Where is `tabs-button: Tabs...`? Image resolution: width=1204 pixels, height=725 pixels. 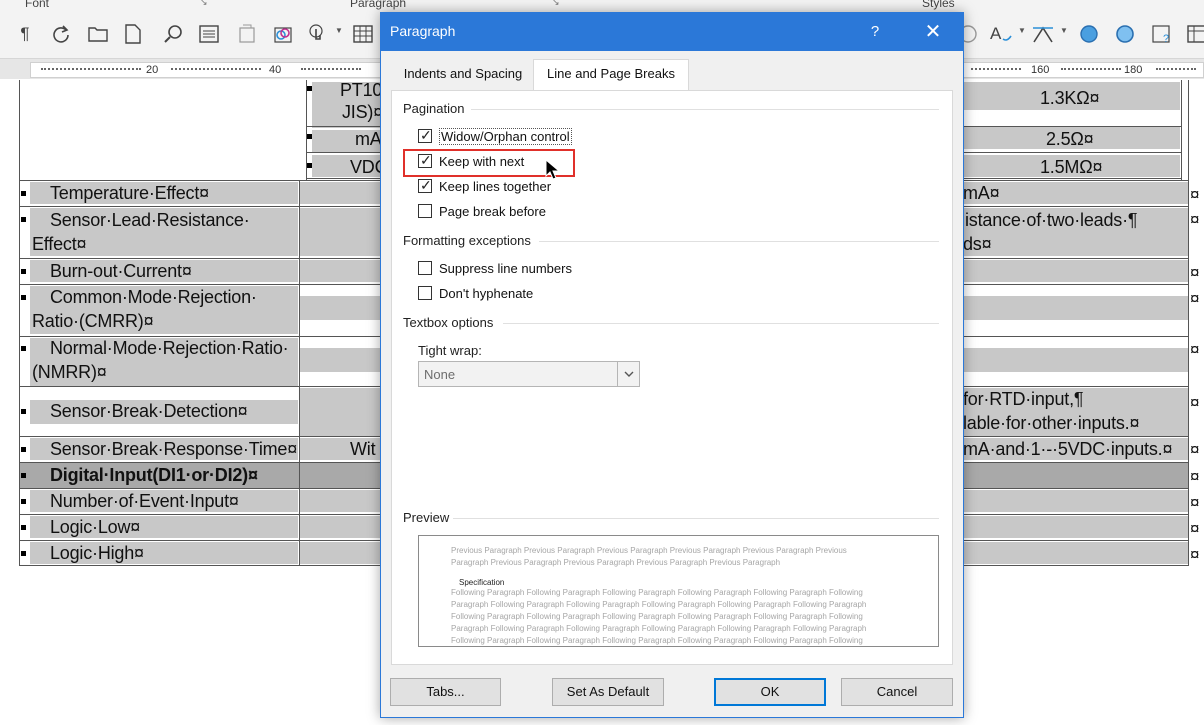 tabs-button: Tabs... is located at coordinates (445, 692).